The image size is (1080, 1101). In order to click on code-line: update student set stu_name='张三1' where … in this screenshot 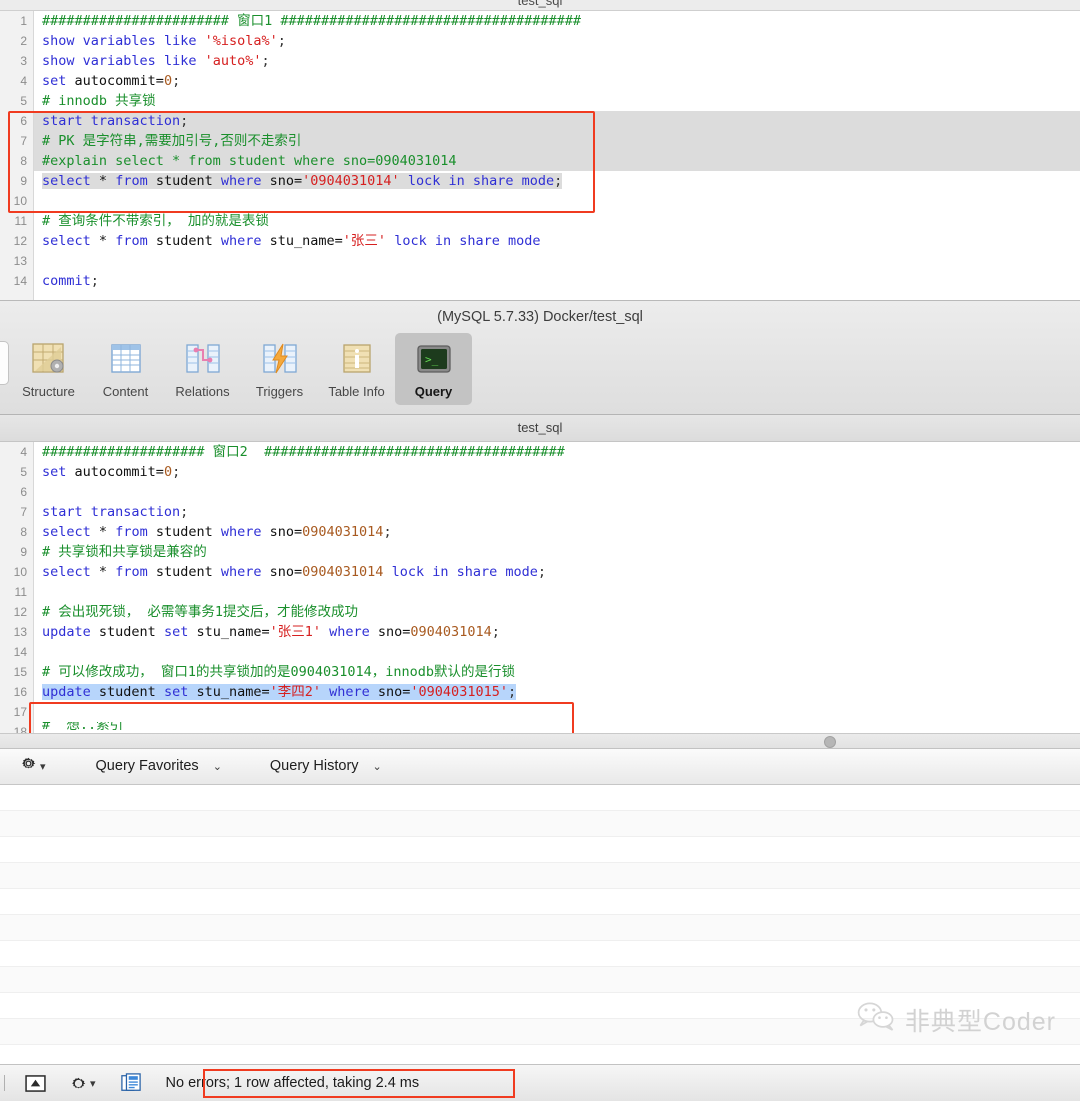, I will do `click(561, 632)`.